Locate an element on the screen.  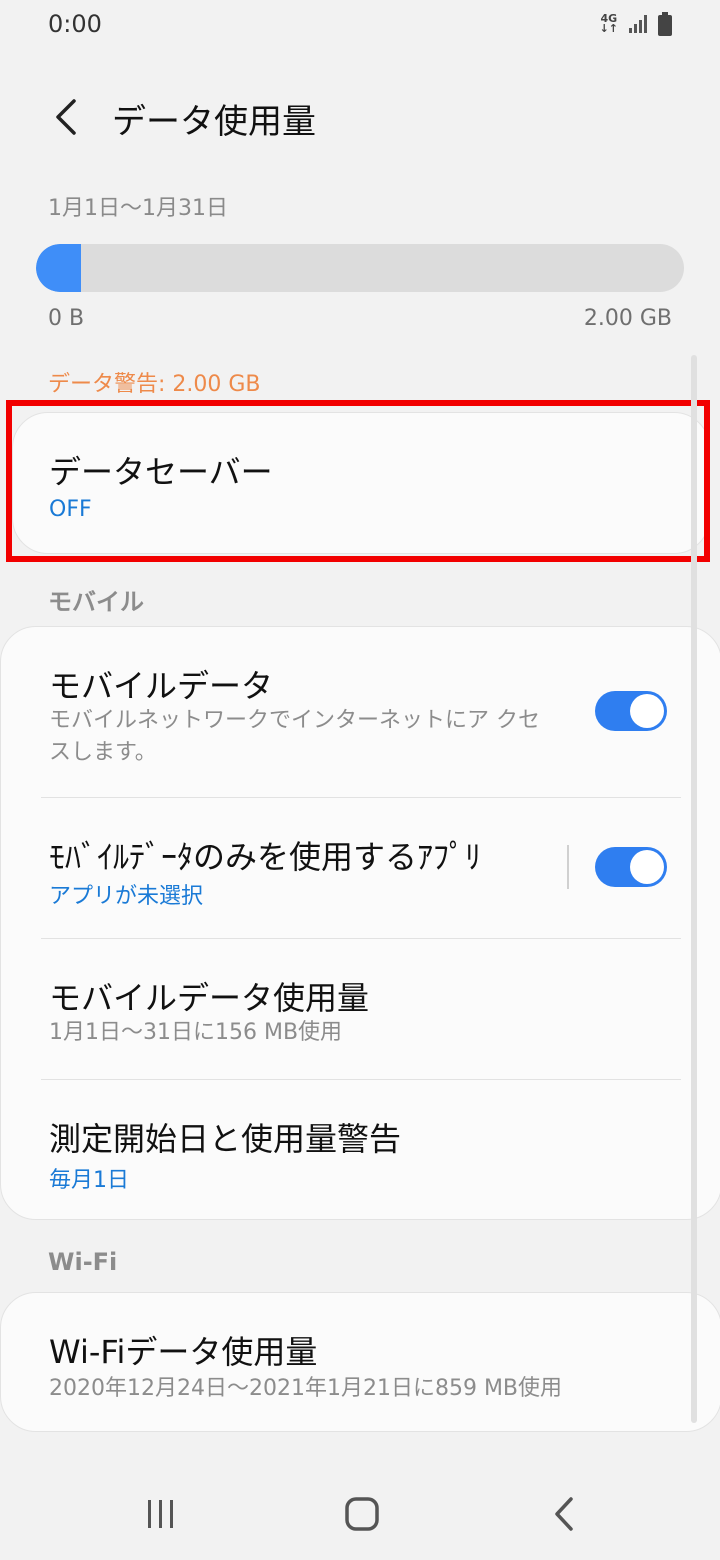
status-icons: 4G ↓↑ is located at coordinates (636, 24).